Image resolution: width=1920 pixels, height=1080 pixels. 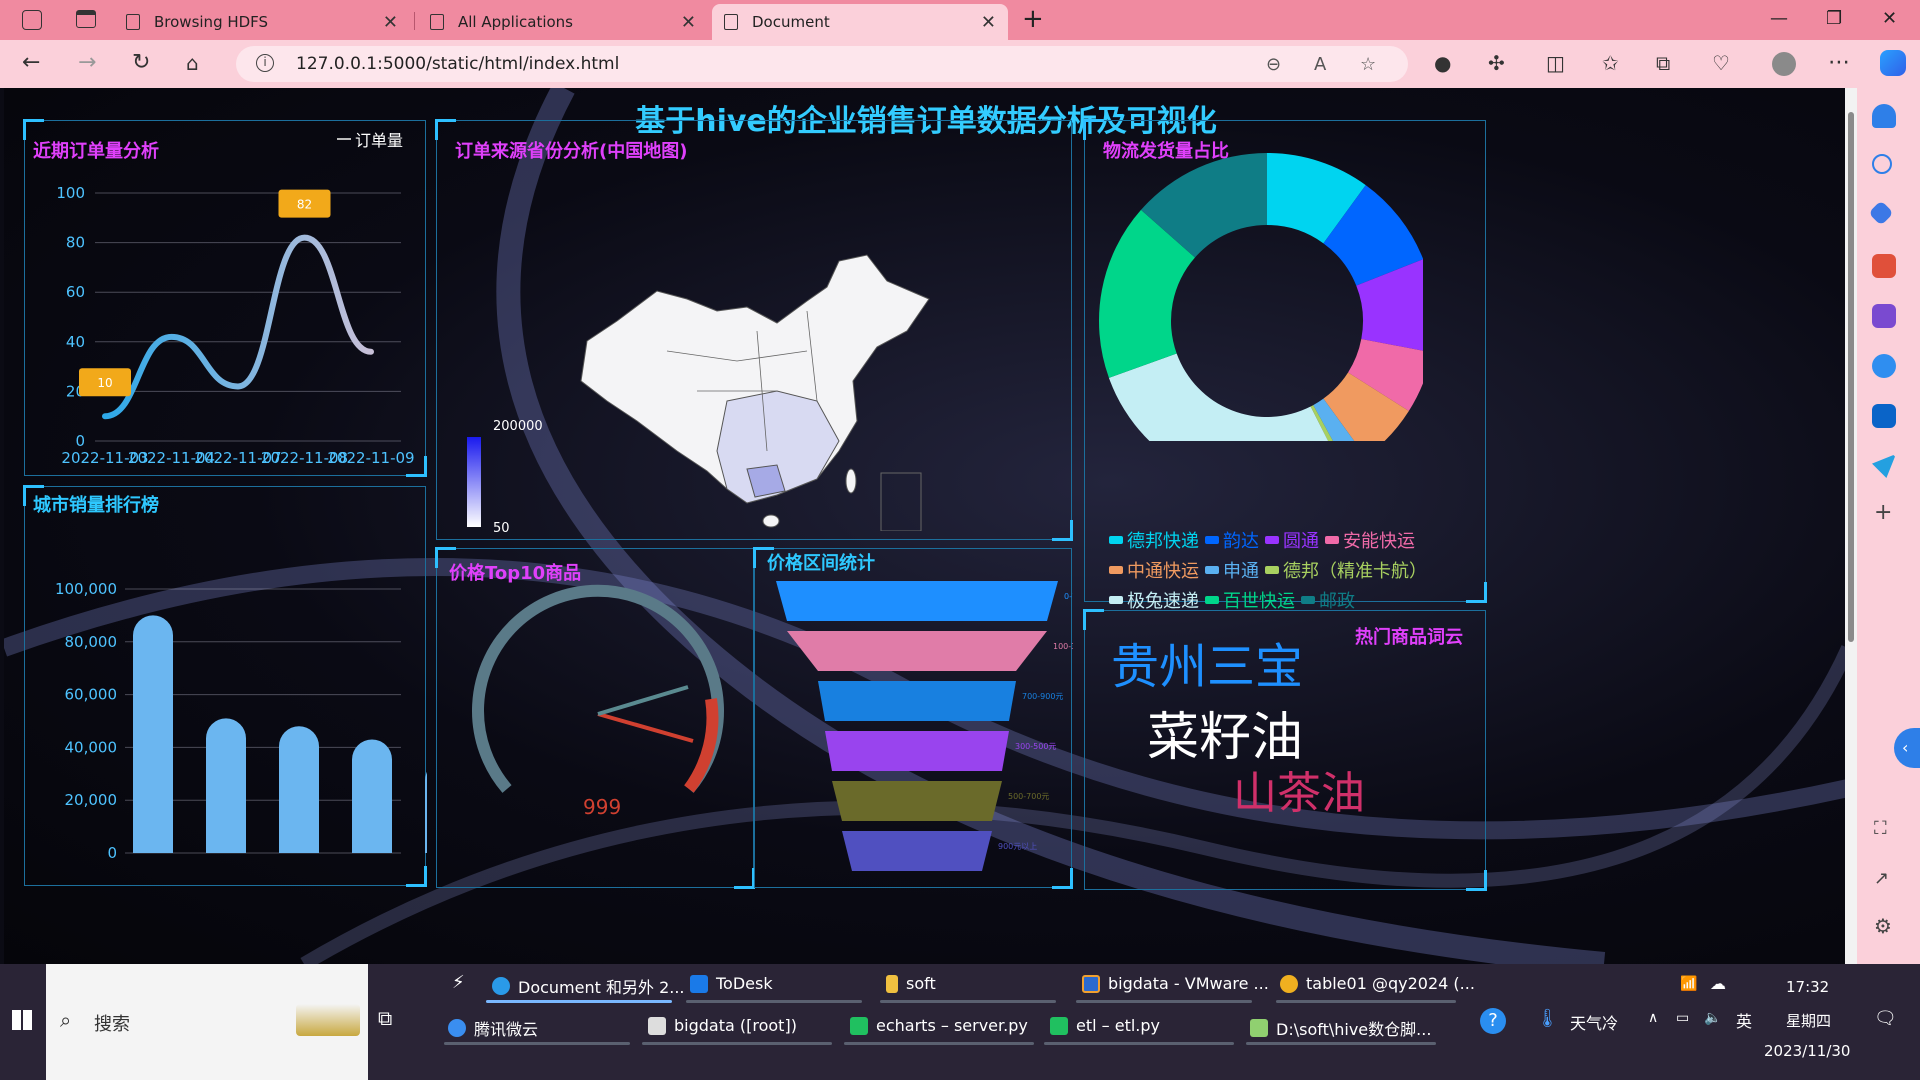 What do you see at coordinates (385, 1018) in the screenshot?
I see `task-view-icon: ⧉` at bounding box center [385, 1018].